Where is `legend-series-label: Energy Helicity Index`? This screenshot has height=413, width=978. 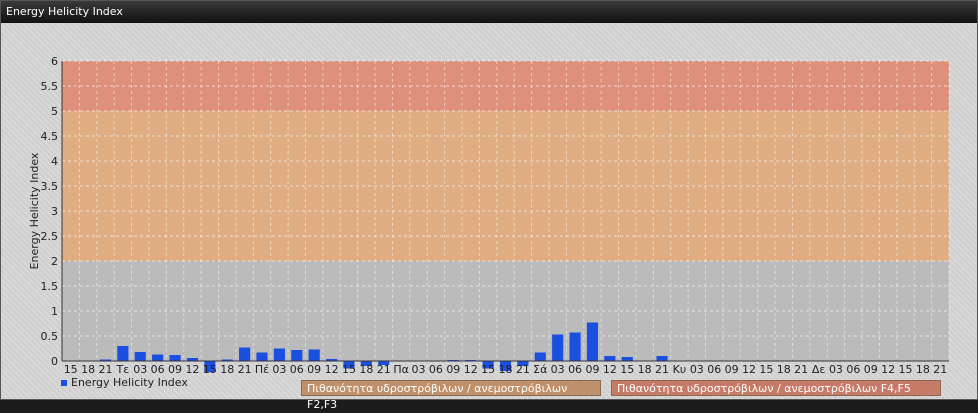 legend-series-label: Energy Helicity Index is located at coordinates (129, 382).